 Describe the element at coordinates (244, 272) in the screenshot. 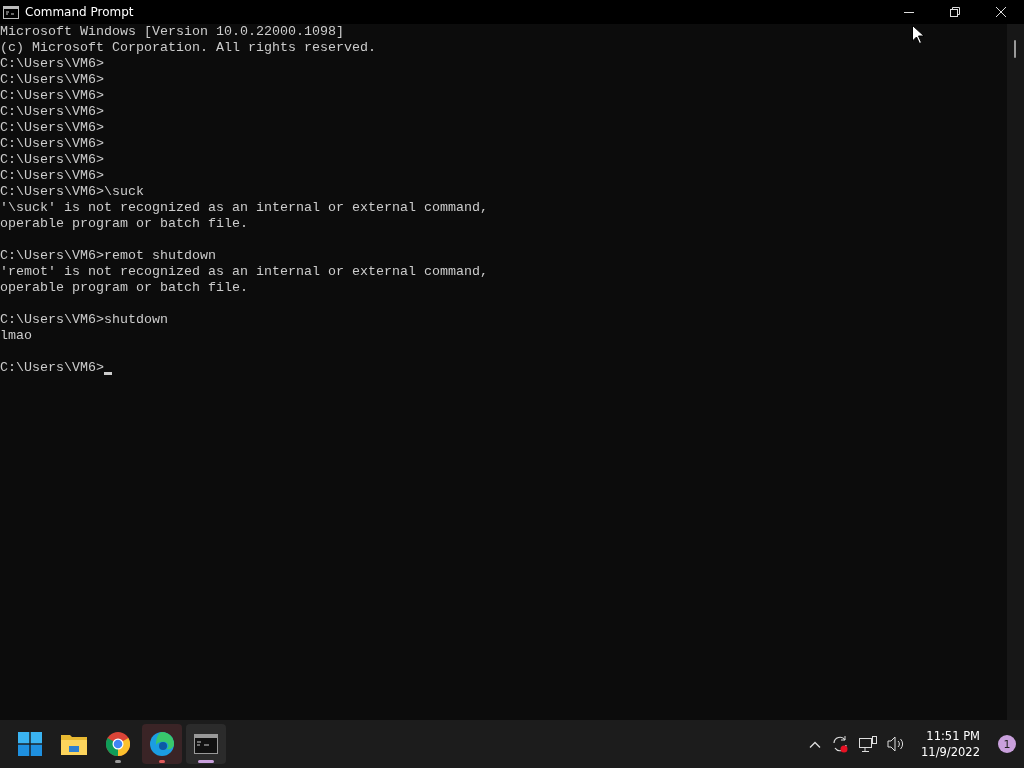

I see `console-line: 'remot' is not recognized as an internal or external command,` at that location.